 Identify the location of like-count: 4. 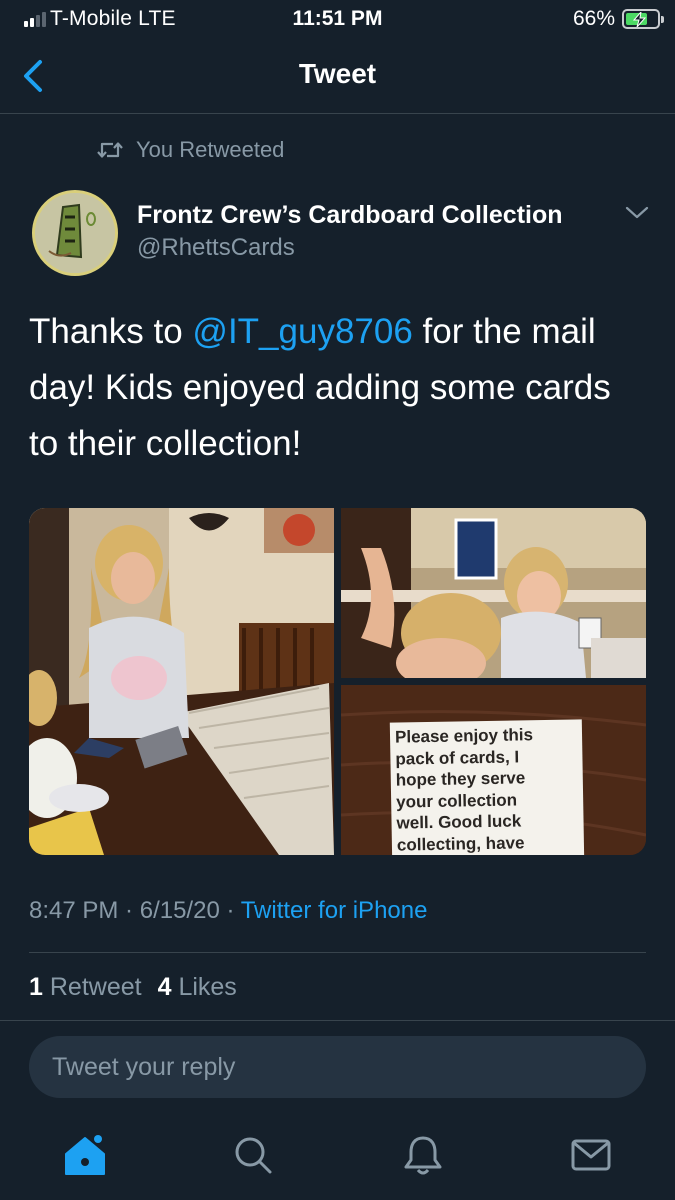
(164, 987).